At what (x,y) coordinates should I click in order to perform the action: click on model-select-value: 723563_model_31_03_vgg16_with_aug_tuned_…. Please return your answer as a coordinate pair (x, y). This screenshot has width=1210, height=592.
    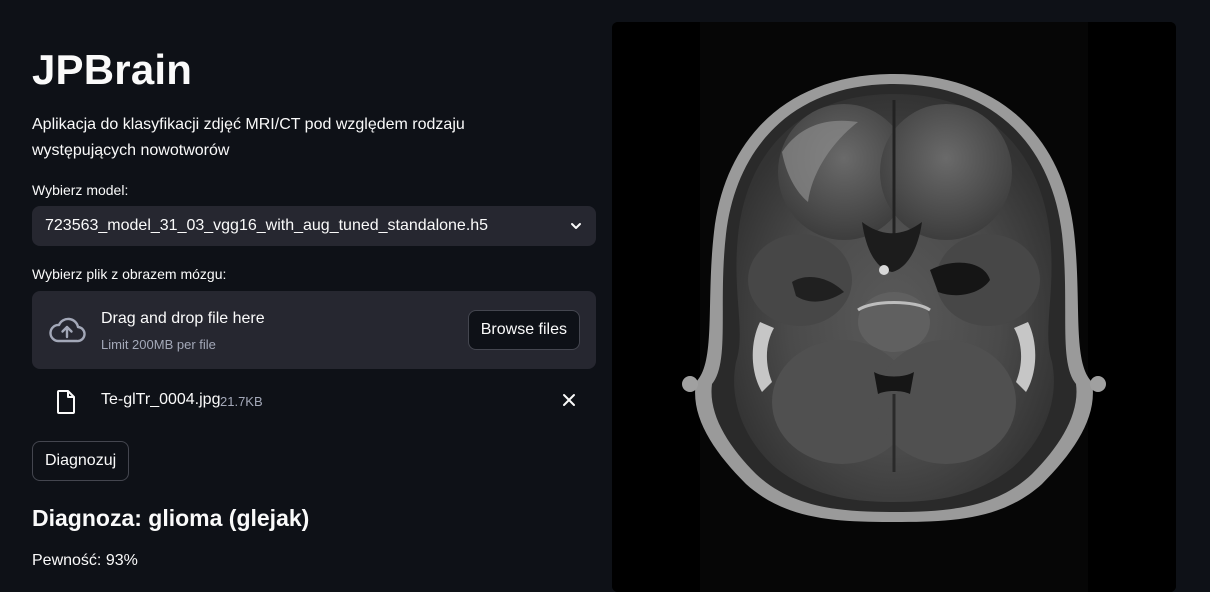
    Looking at the image, I should click on (267, 225).